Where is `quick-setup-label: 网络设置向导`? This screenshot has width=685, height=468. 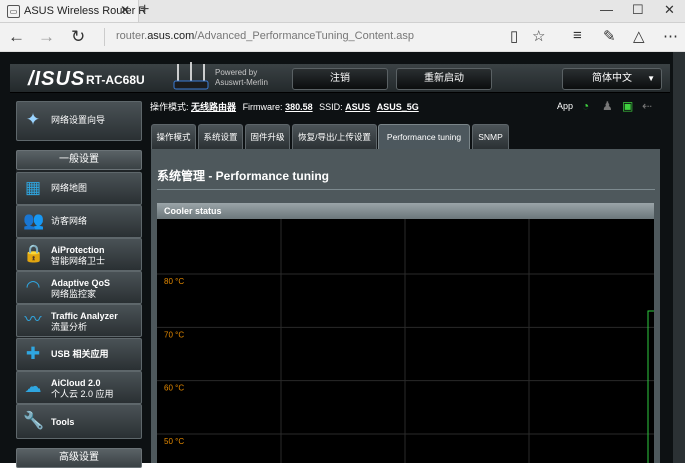 quick-setup-label: 网络设置向导 is located at coordinates (78, 120).